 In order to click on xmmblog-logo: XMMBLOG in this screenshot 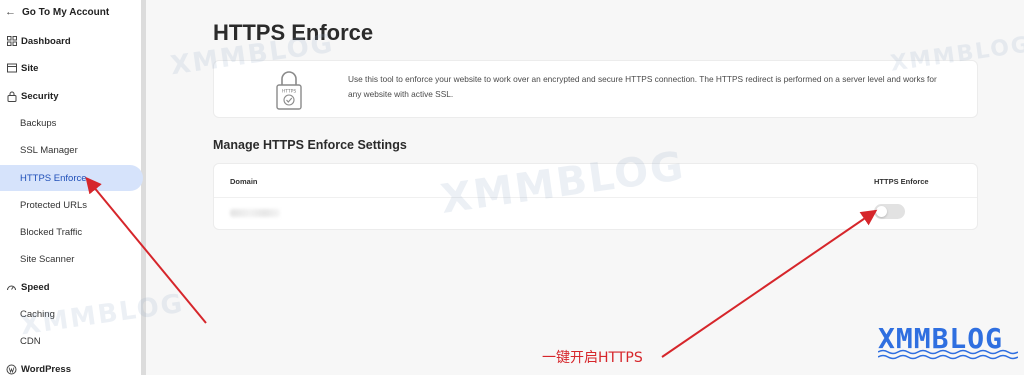, I will do `click(948, 344)`.